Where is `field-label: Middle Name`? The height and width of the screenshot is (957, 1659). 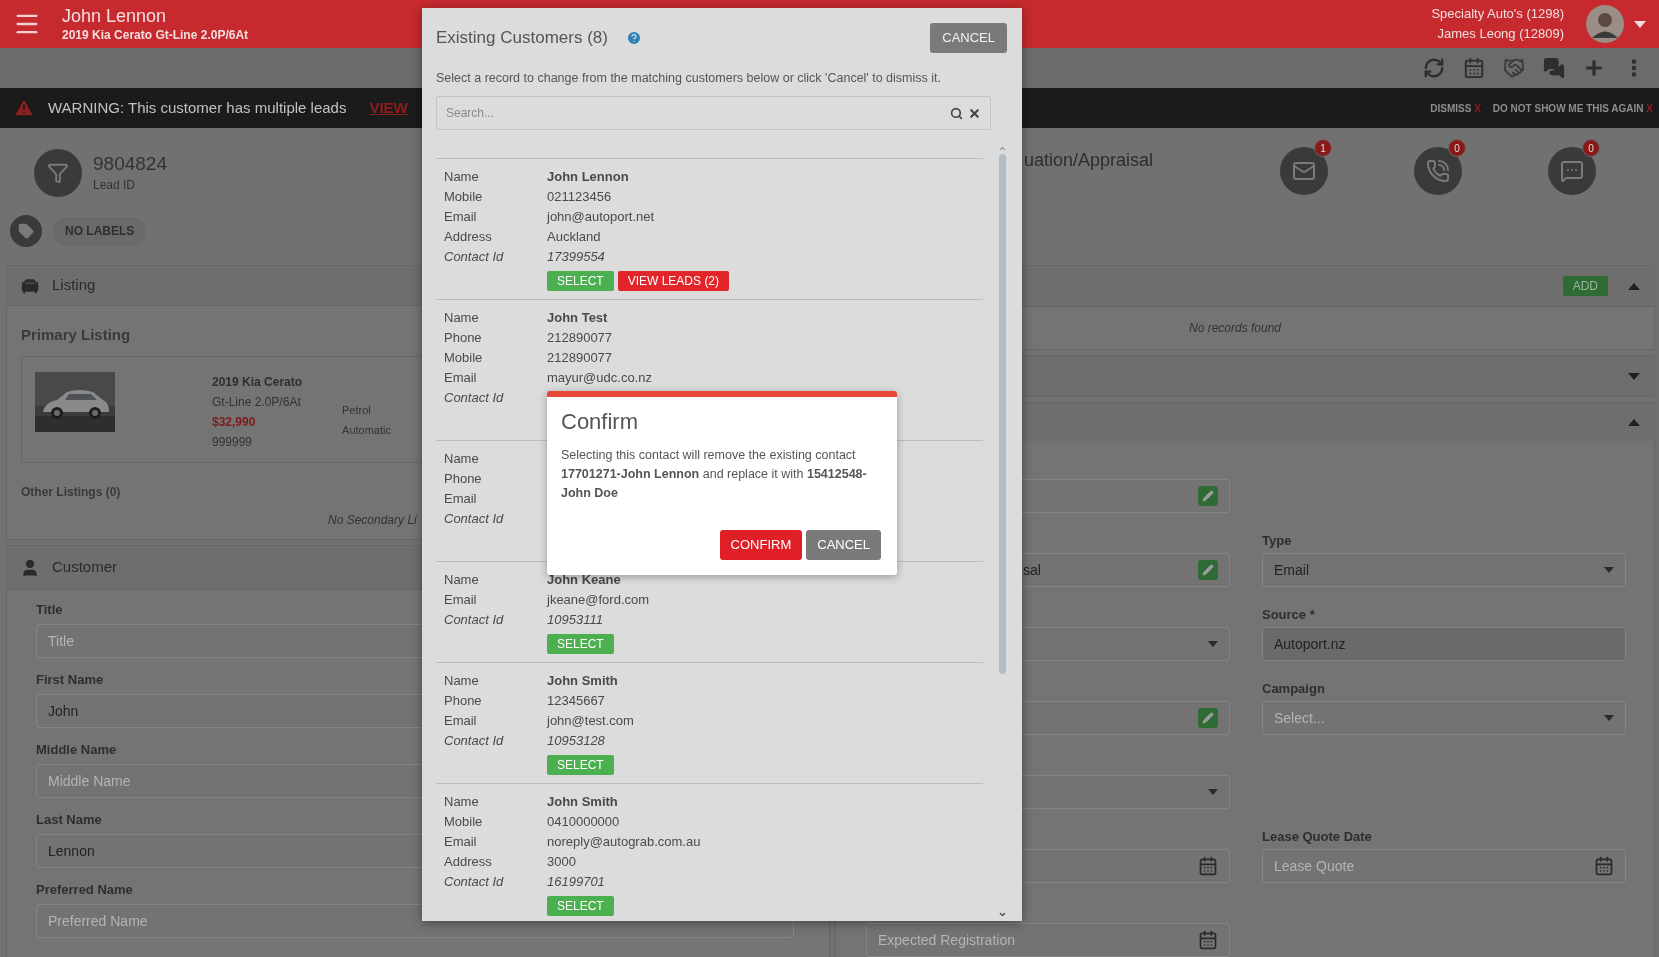 field-label: Middle Name is located at coordinates (76, 750).